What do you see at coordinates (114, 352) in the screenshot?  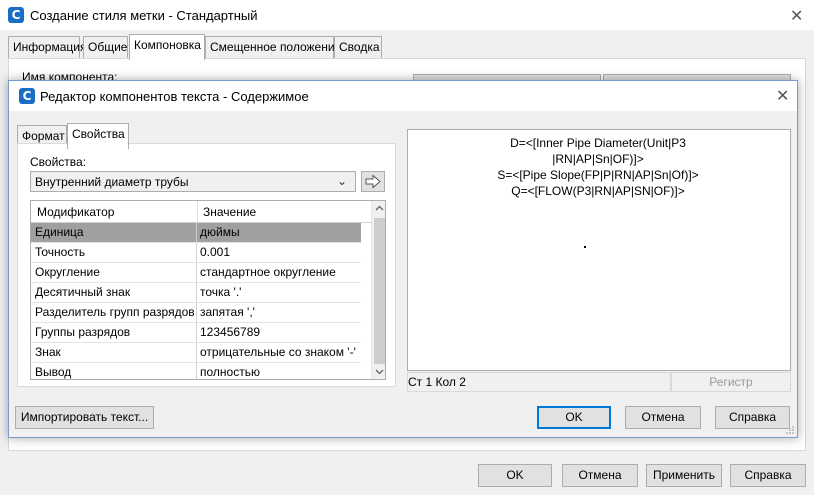 I see `row-modifier: Знак` at bounding box center [114, 352].